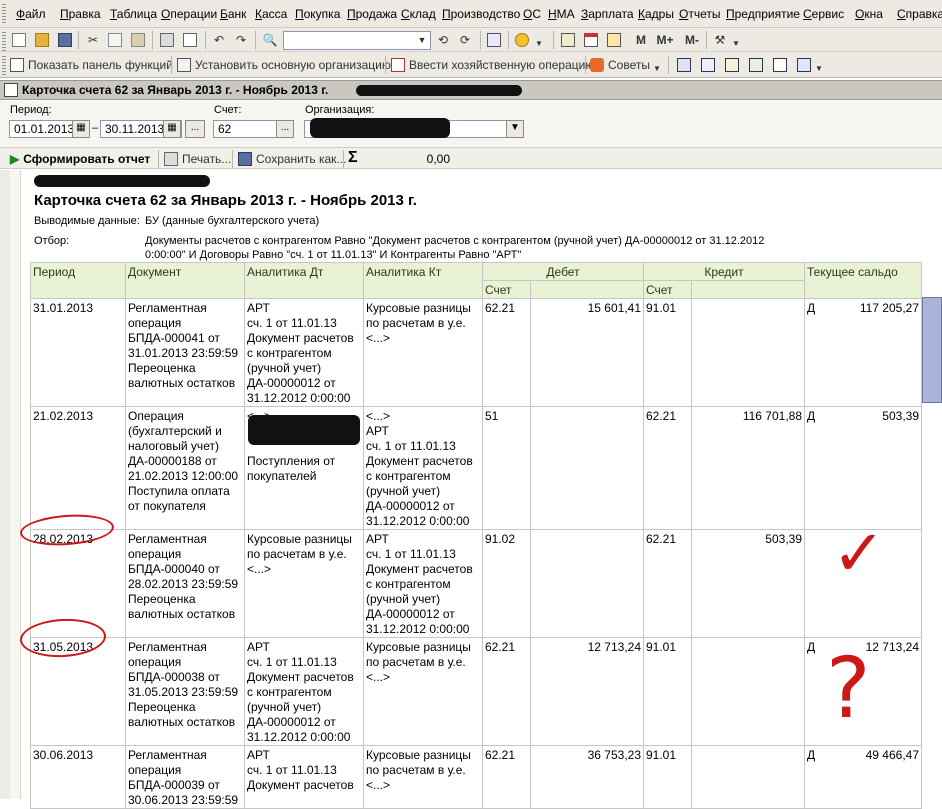 Image resolution: width=942 pixels, height=809 pixels. Describe the element at coordinates (591, 40) in the screenshot. I see `calendar-icon` at that location.